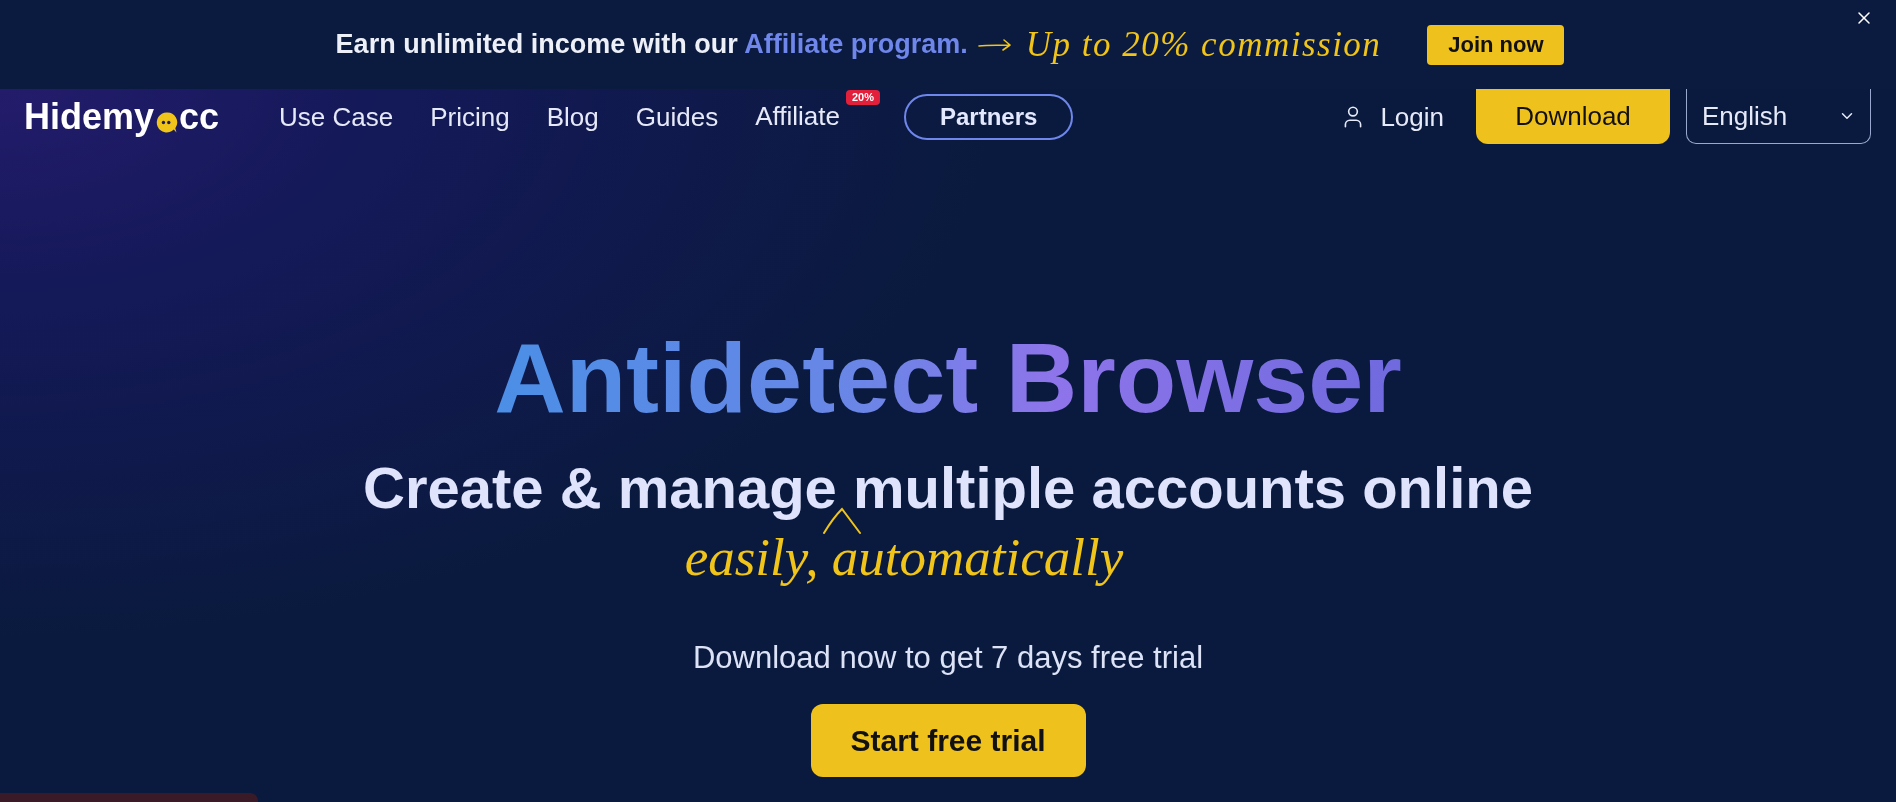 Image resolution: width=1896 pixels, height=802 pixels. Describe the element at coordinates (948, 740) in the screenshot. I see `start-trial-button: Start free trial` at that location.